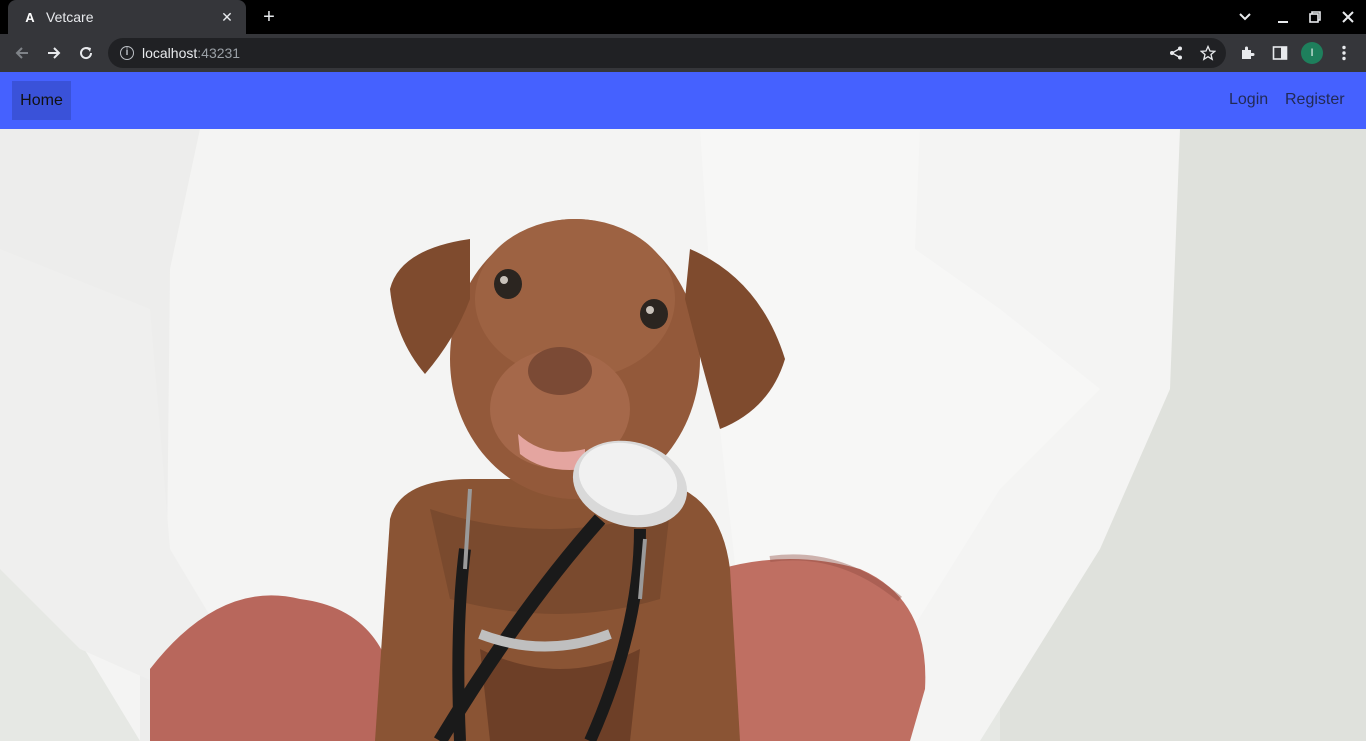 Image resolution: width=1366 pixels, height=741 pixels. Describe the element at coordinates (170, 53) in the screenshot. I see `url-host: localhost` at that location.